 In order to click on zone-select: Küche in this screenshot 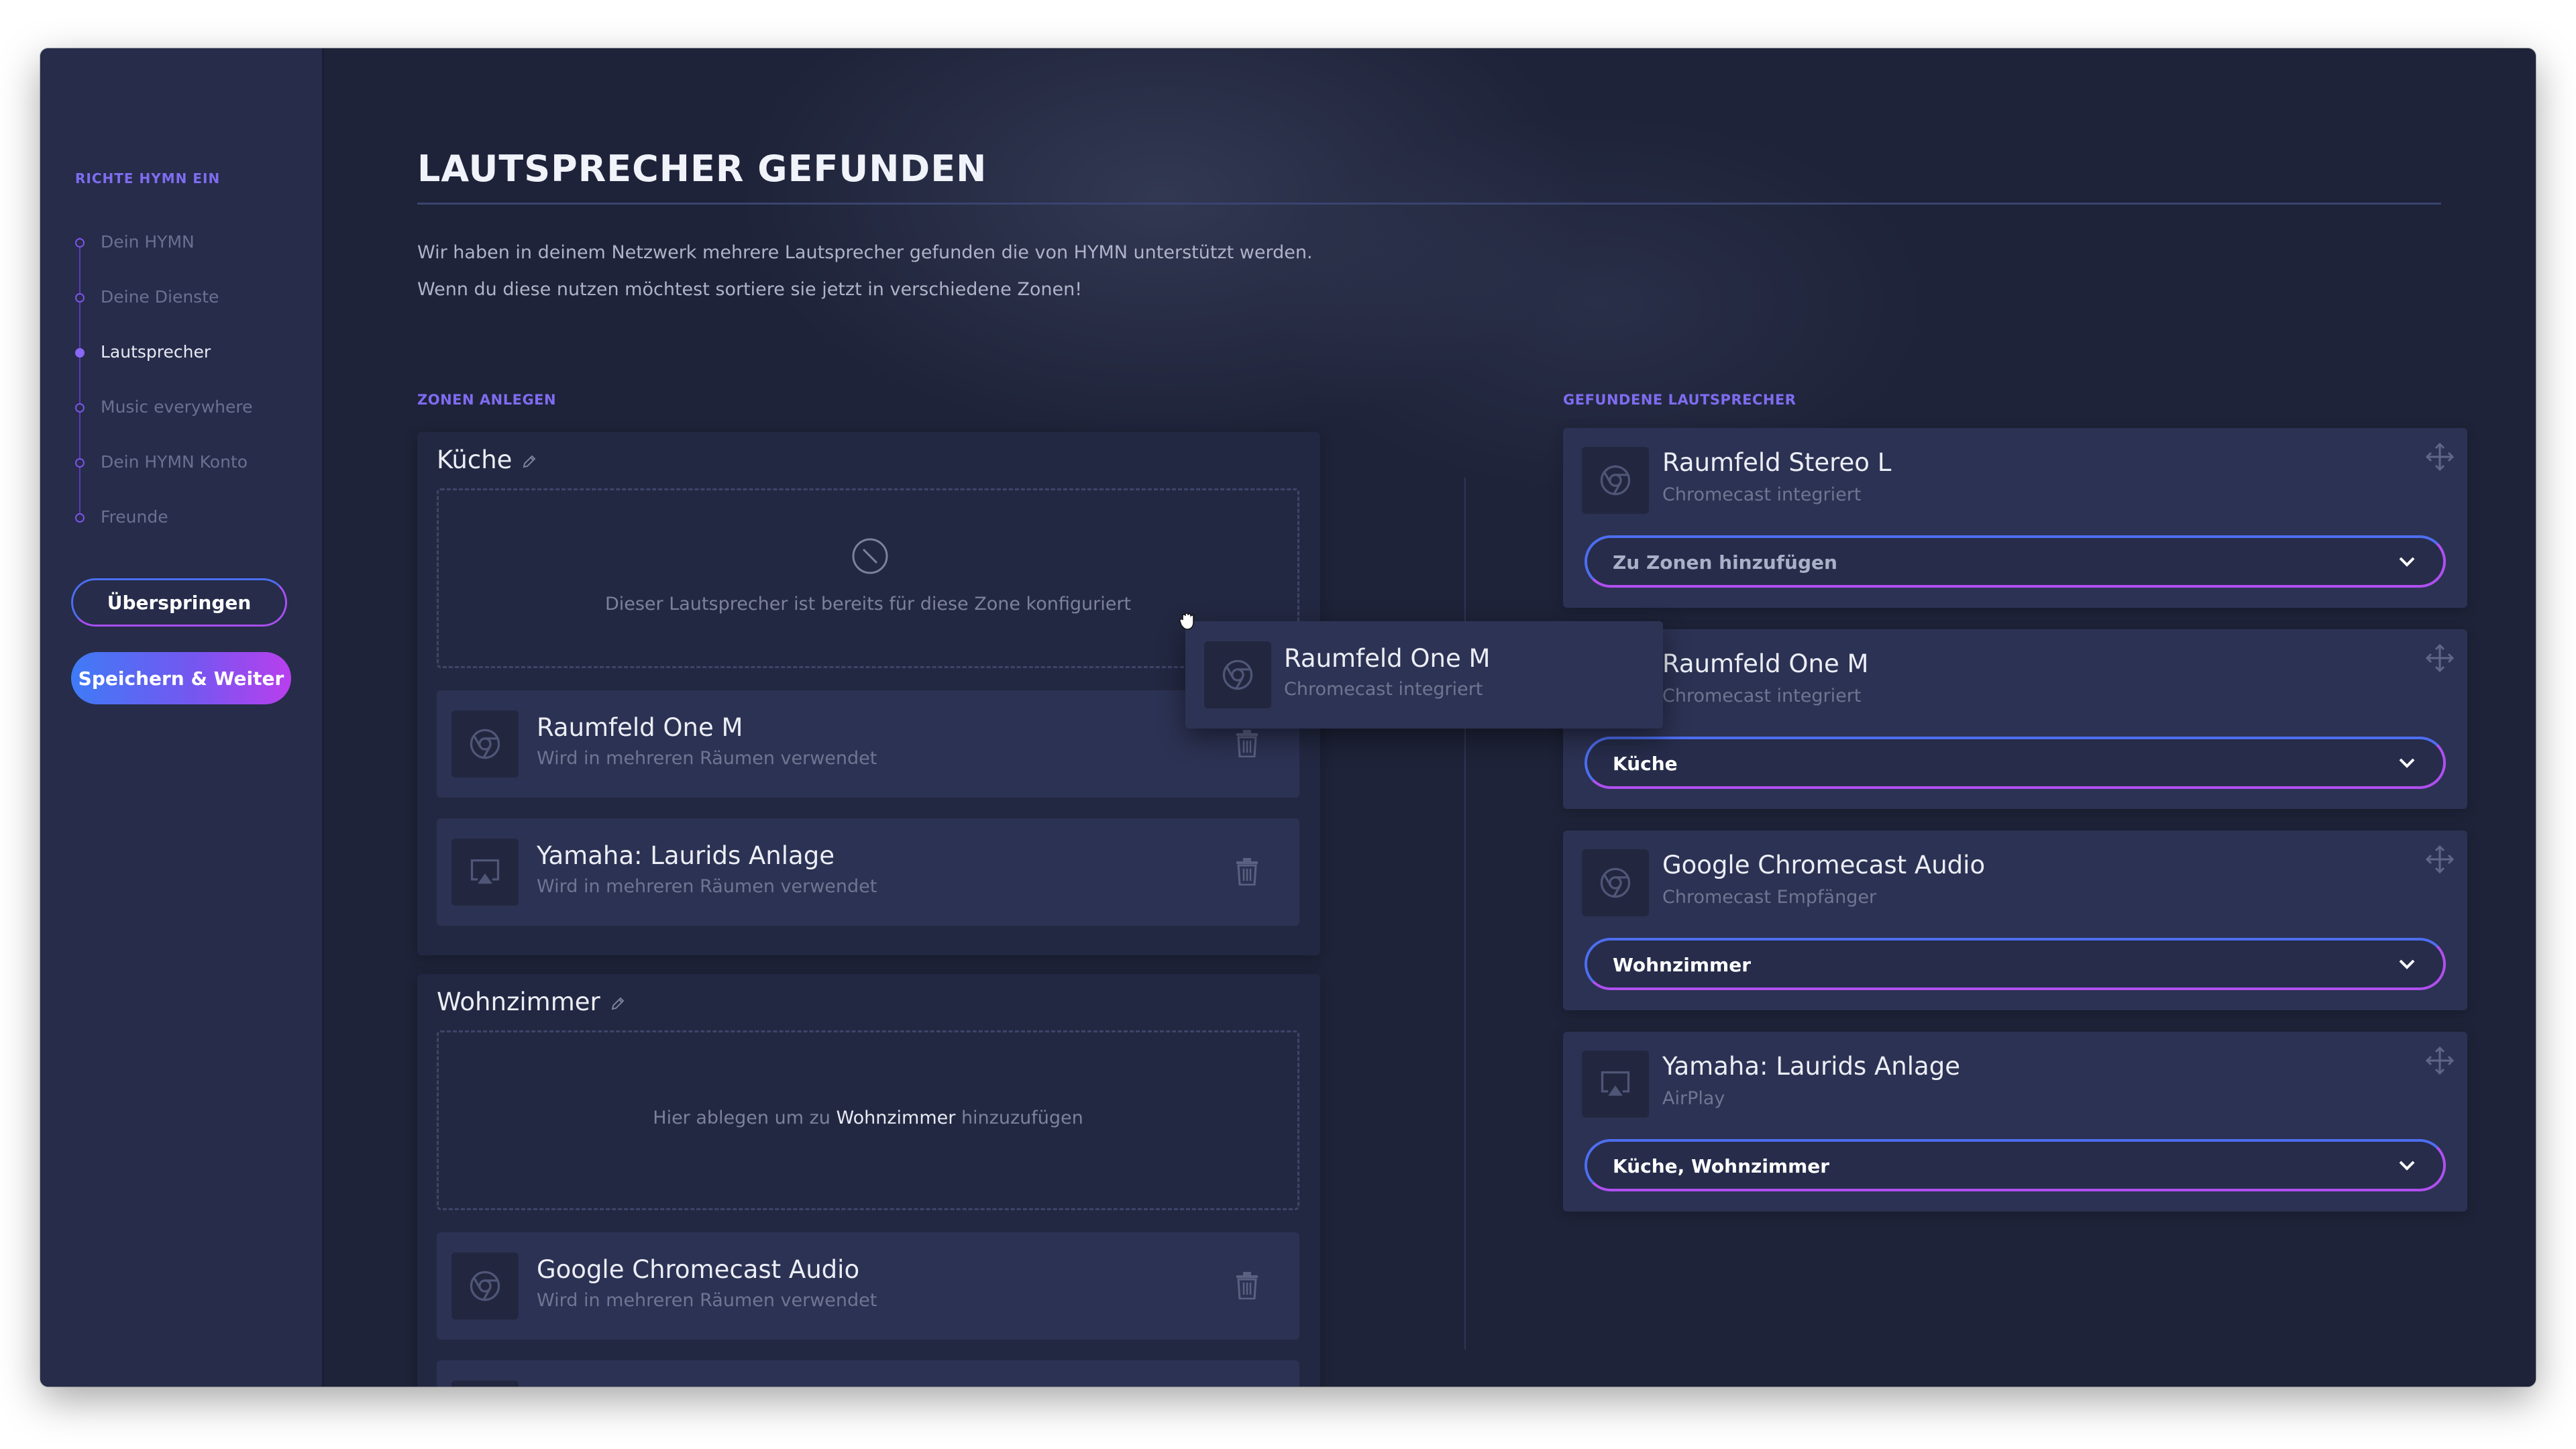, I will do `click(2015, 763)`.